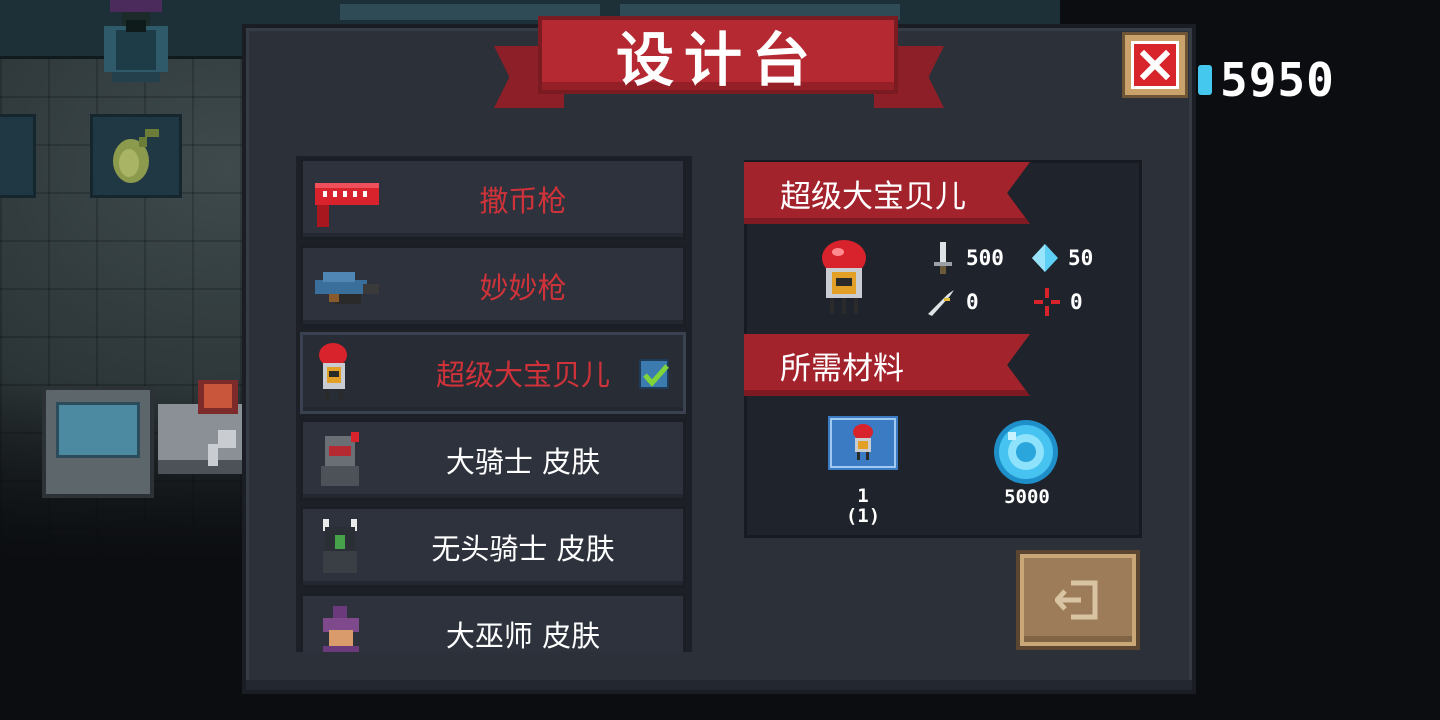  I want to click on exit-icon, so click(1076, 600).